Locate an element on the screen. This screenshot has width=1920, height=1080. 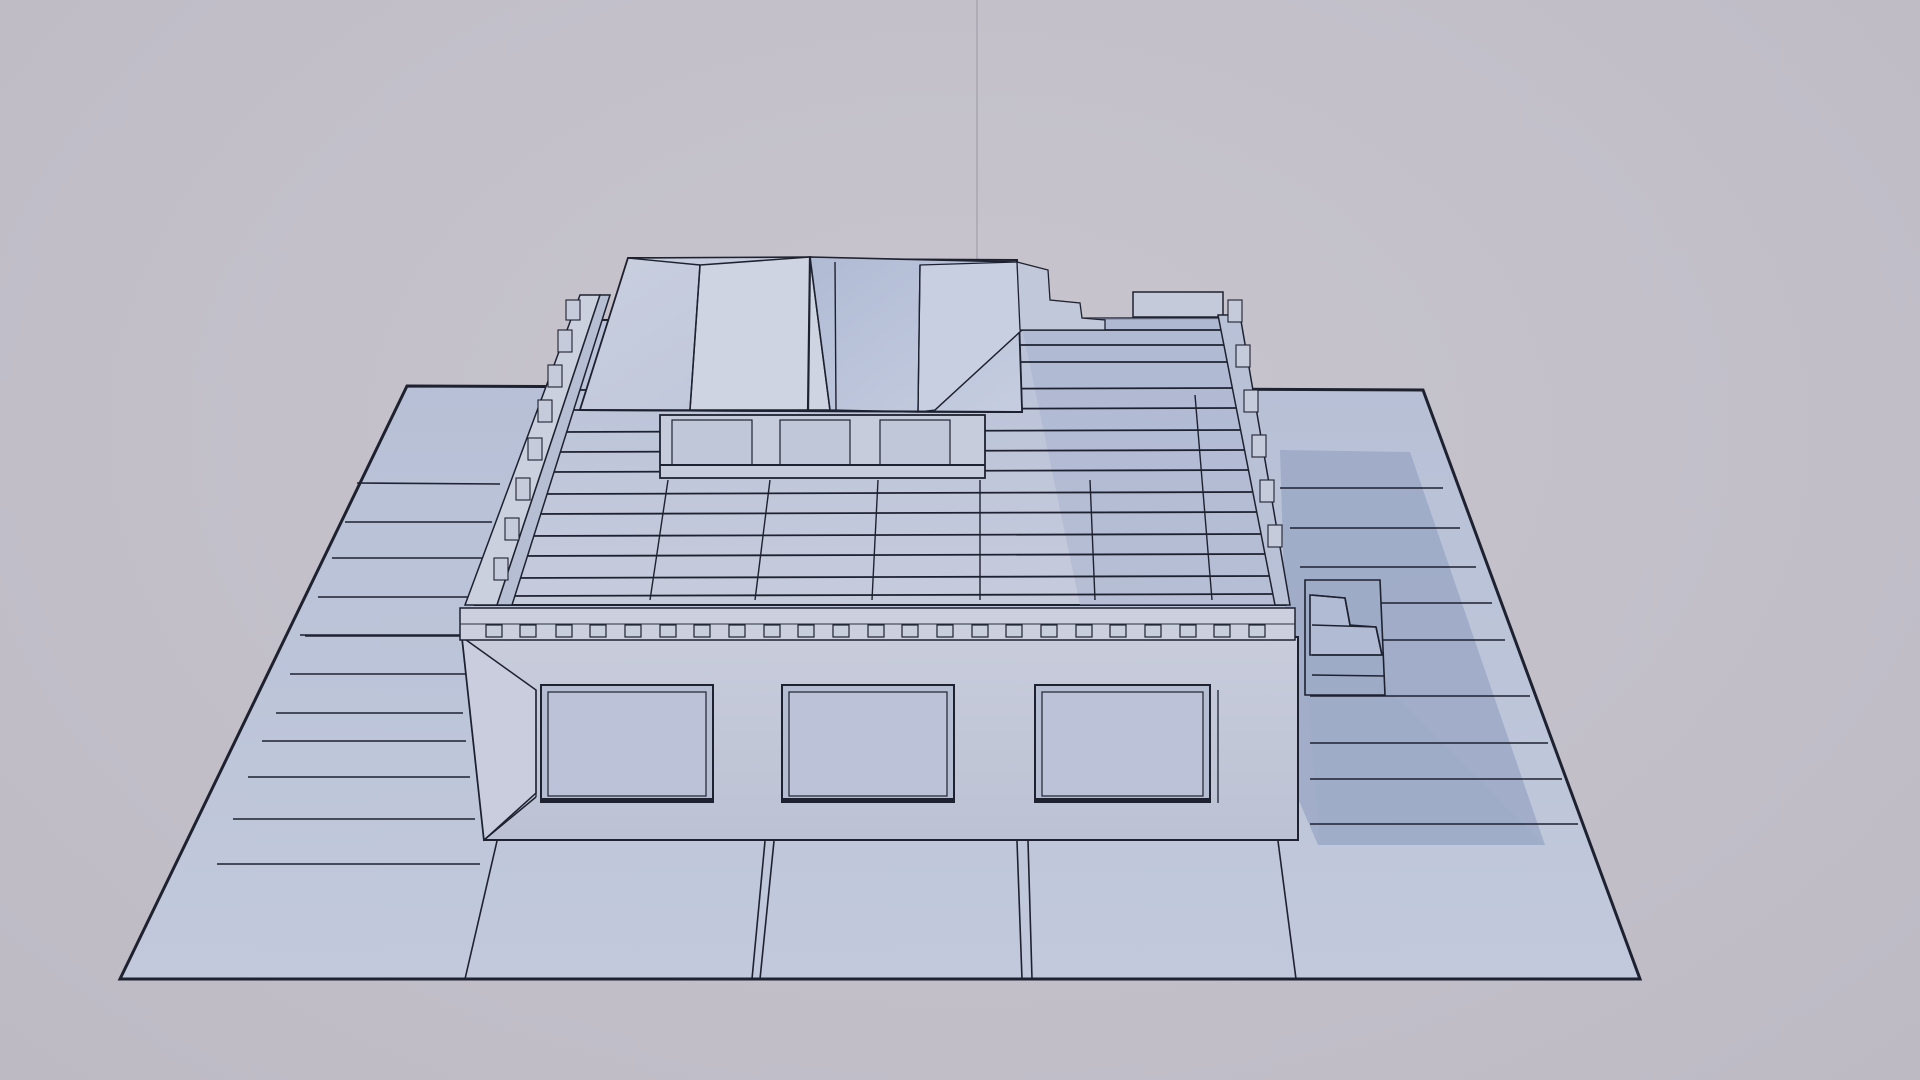
side-stairs is located at coordinates (1345, 637).